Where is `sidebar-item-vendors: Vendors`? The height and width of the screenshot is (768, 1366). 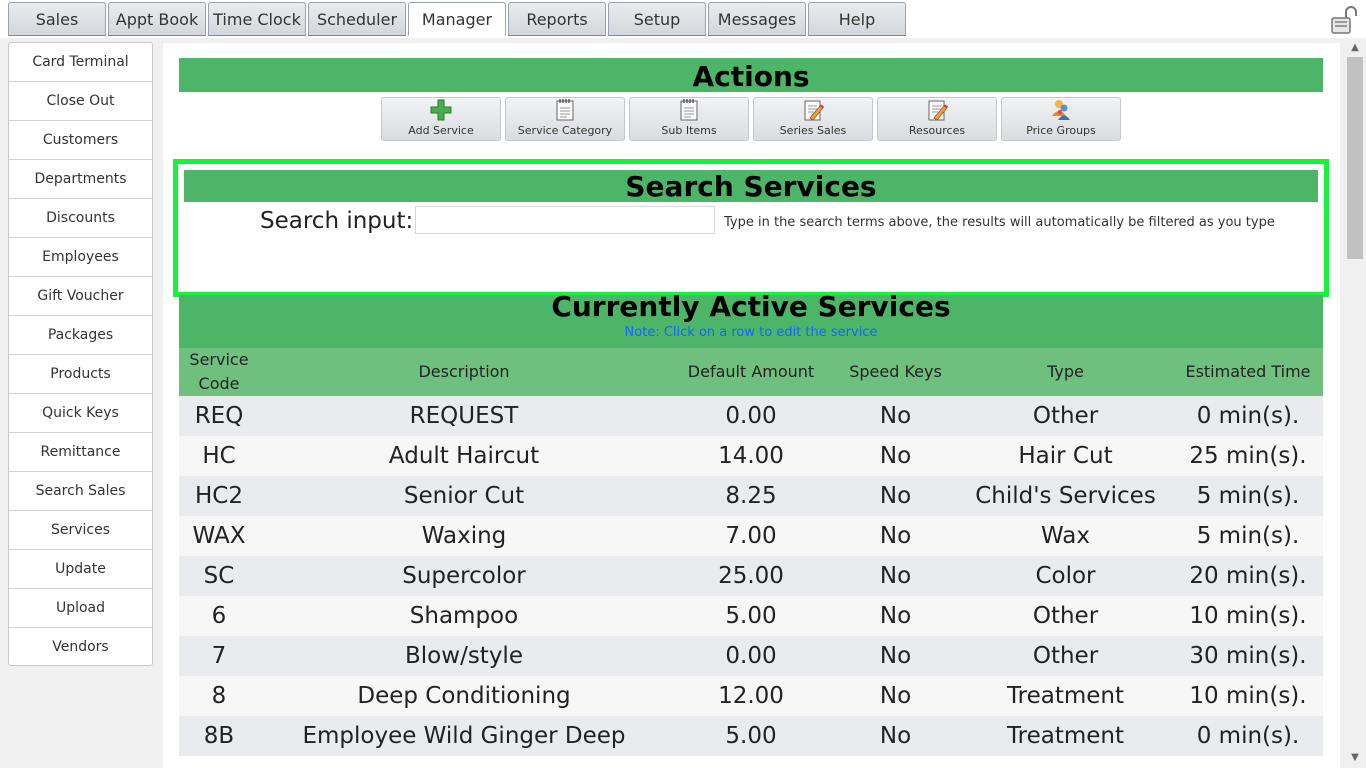
sidebar-item-vendors: Vendors is located at coordinates (80, 646).